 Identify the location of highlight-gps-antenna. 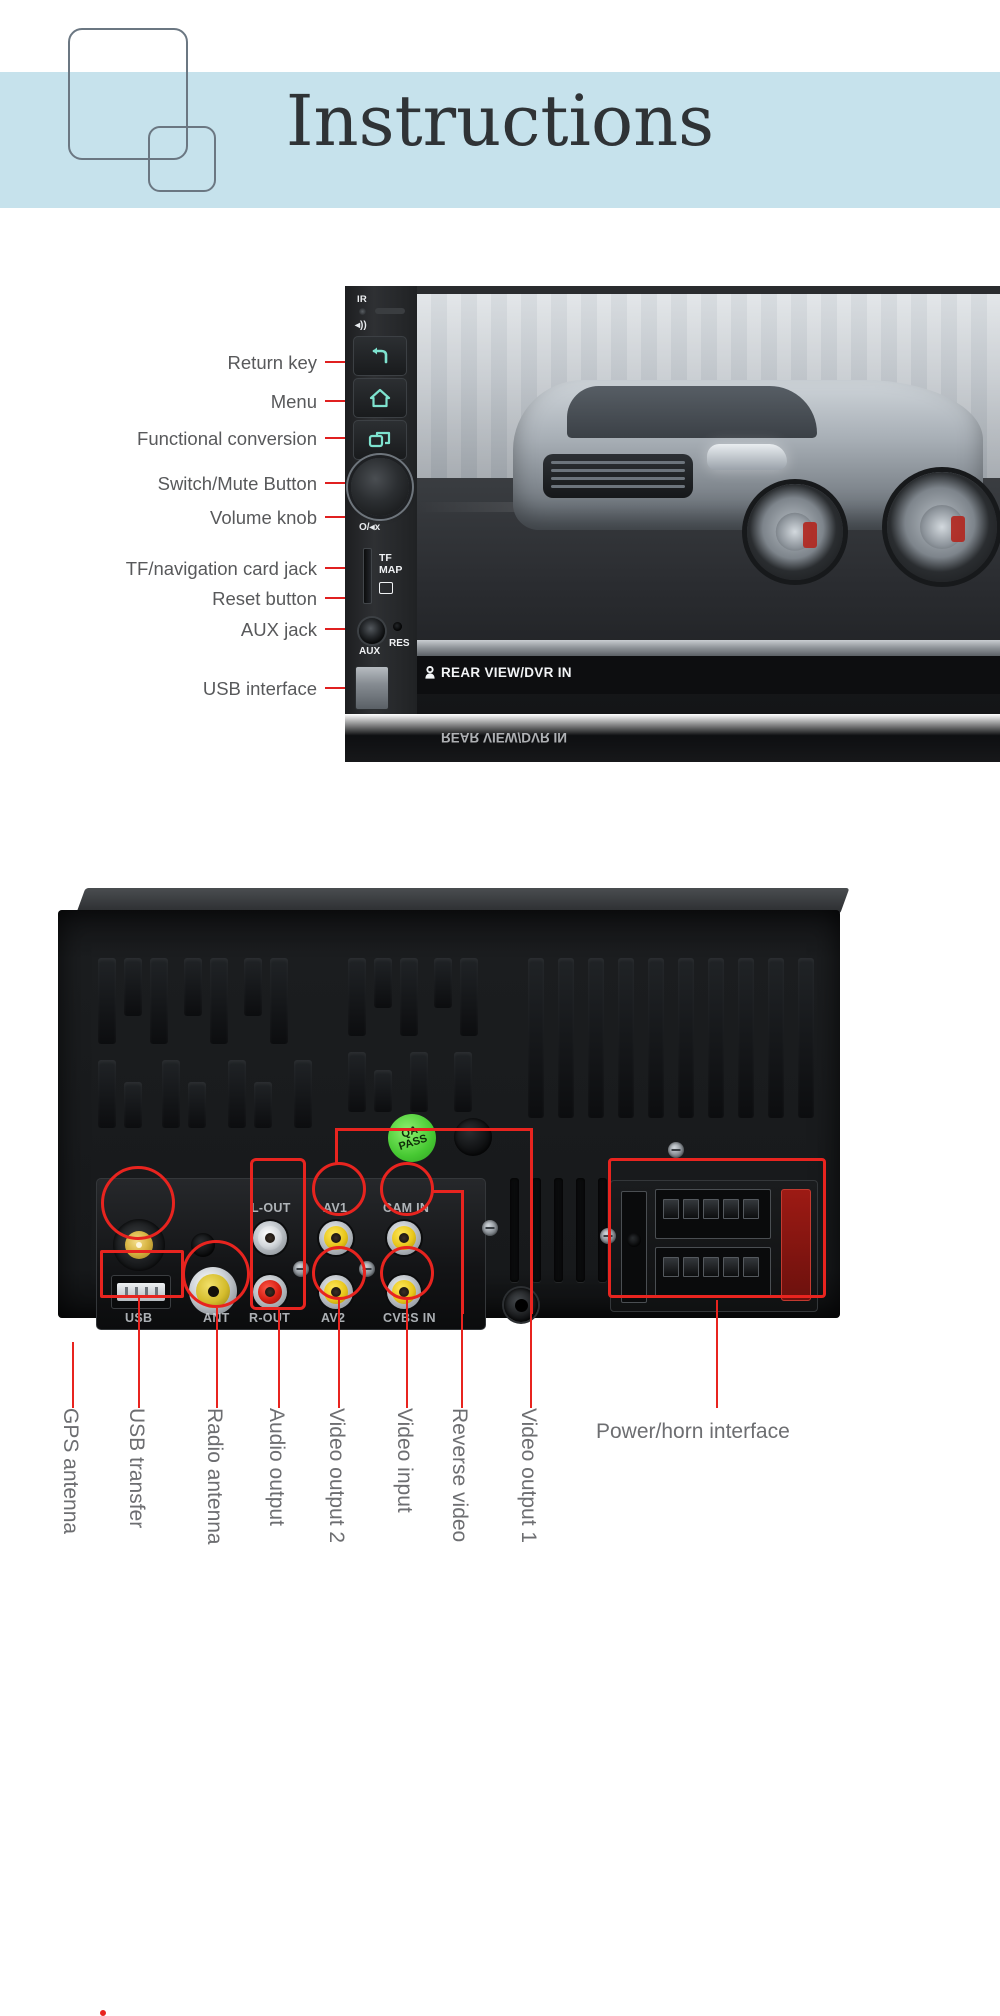
(103, 2013).